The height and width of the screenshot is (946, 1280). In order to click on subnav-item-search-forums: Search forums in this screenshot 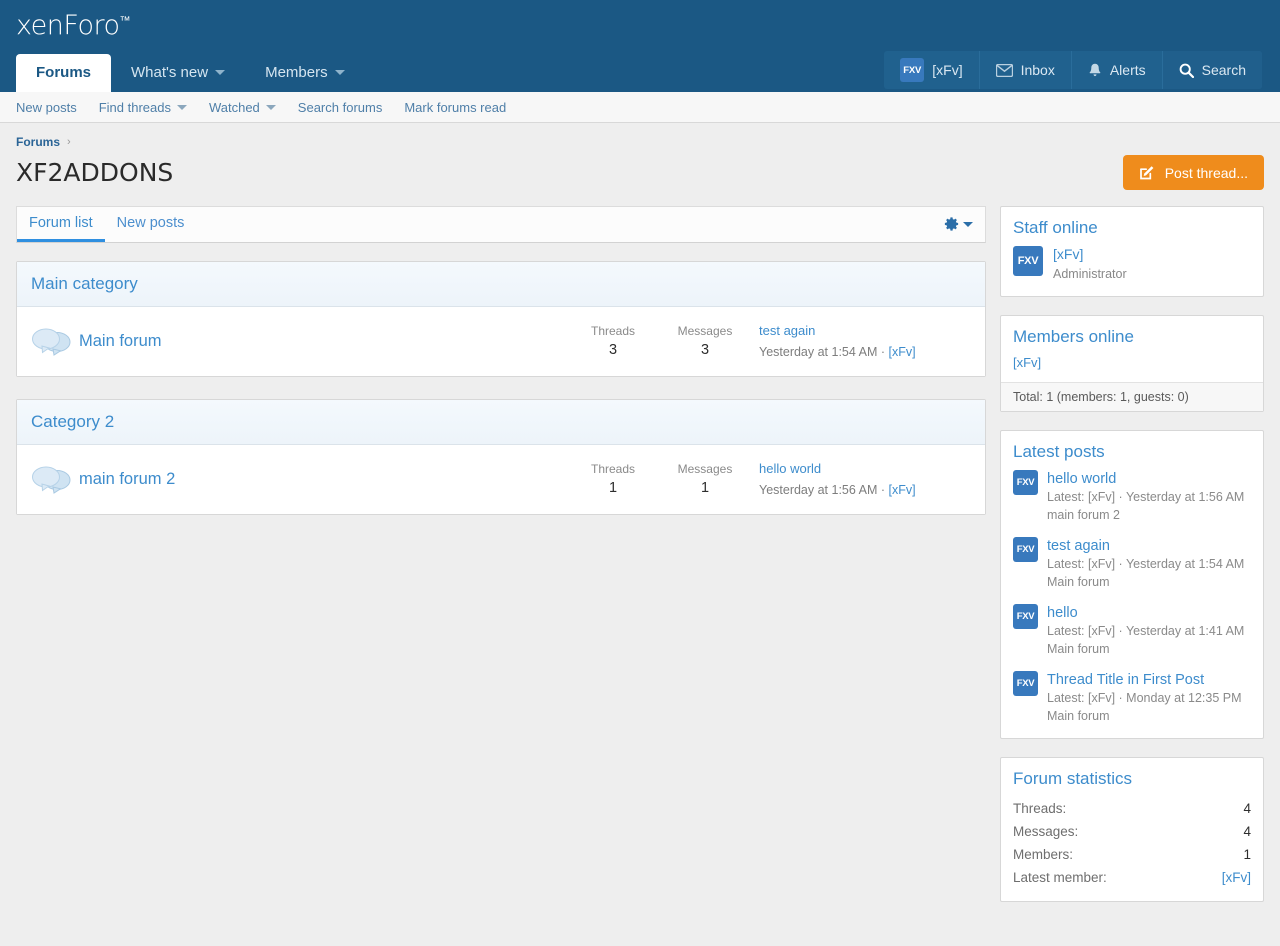, I will do `click(340, 107)`.